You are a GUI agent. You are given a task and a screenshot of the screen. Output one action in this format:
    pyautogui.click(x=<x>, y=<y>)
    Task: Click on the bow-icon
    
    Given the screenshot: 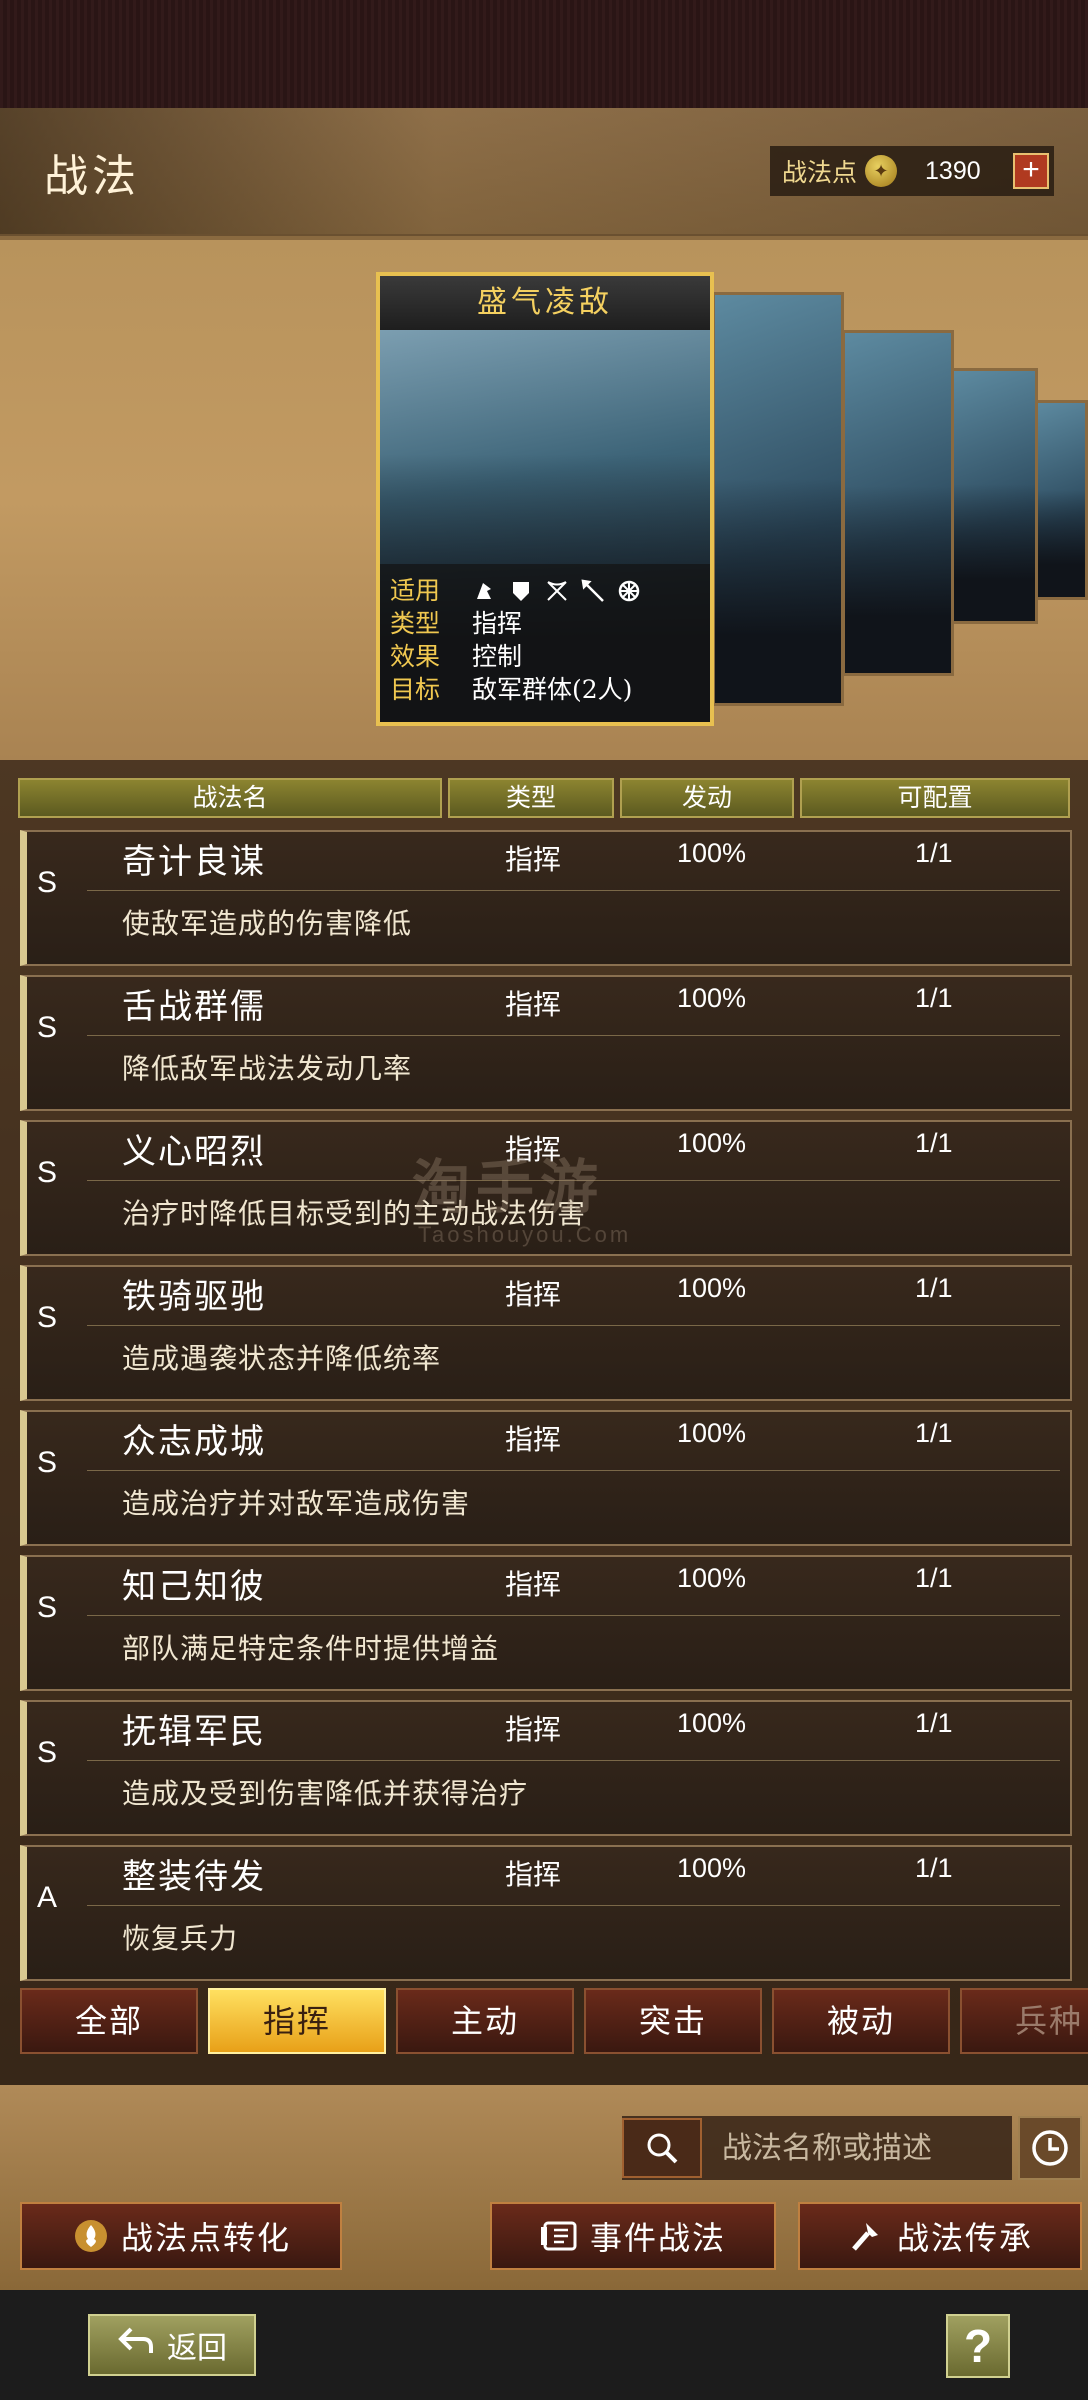 What is the action you would take?
    pyautogui.click(x=557, y=591)
    